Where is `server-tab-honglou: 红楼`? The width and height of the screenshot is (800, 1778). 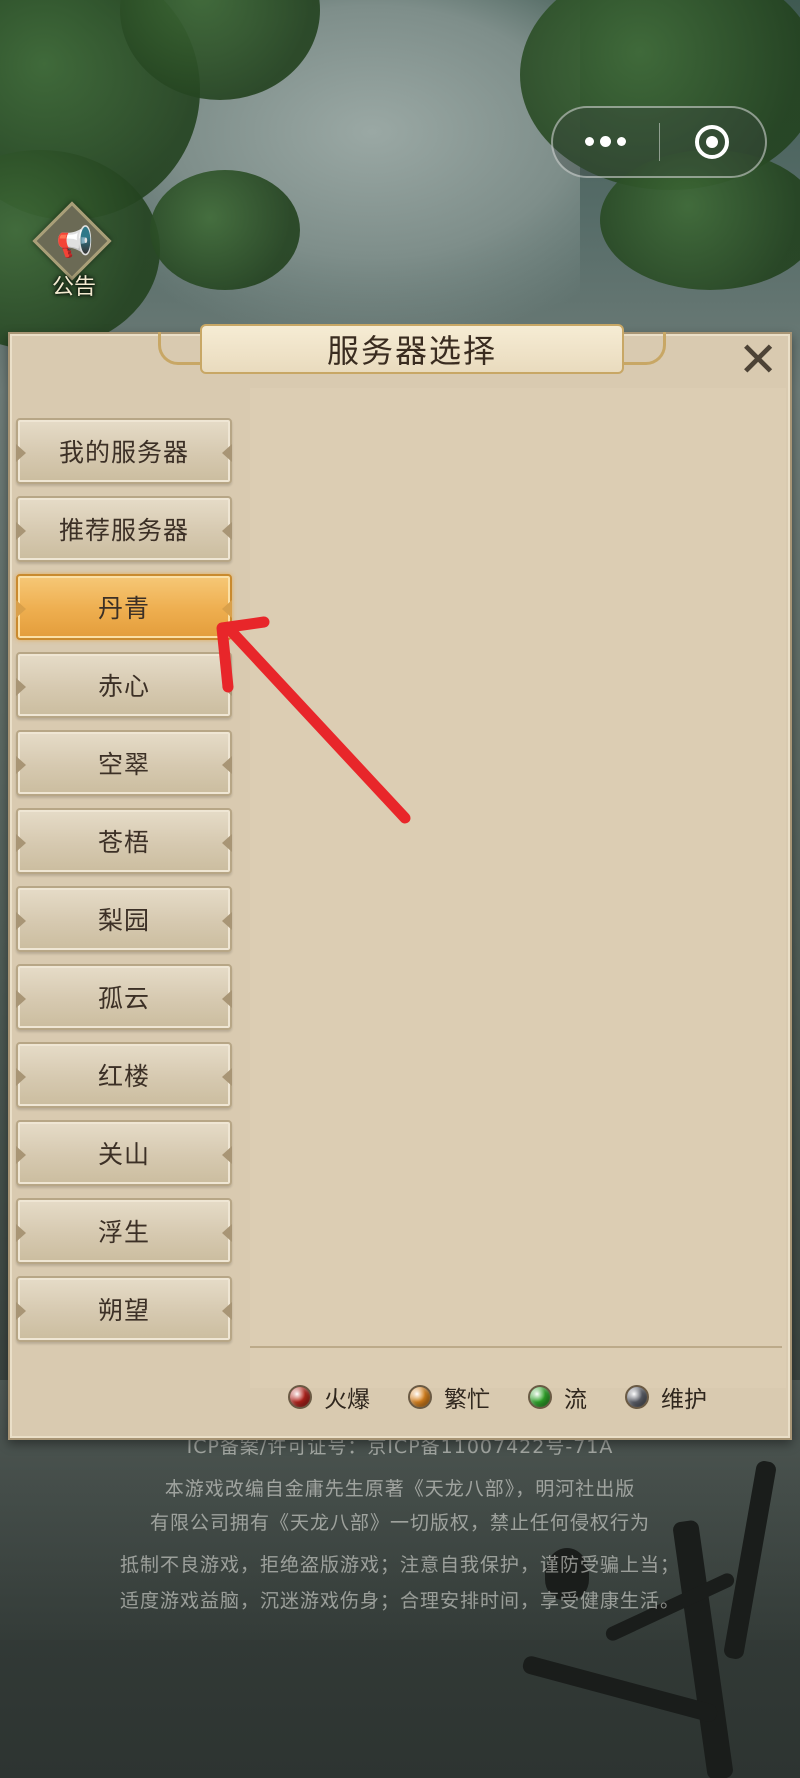 server-tab-honglou: 红楼 is located at coordinates (124, 1075).